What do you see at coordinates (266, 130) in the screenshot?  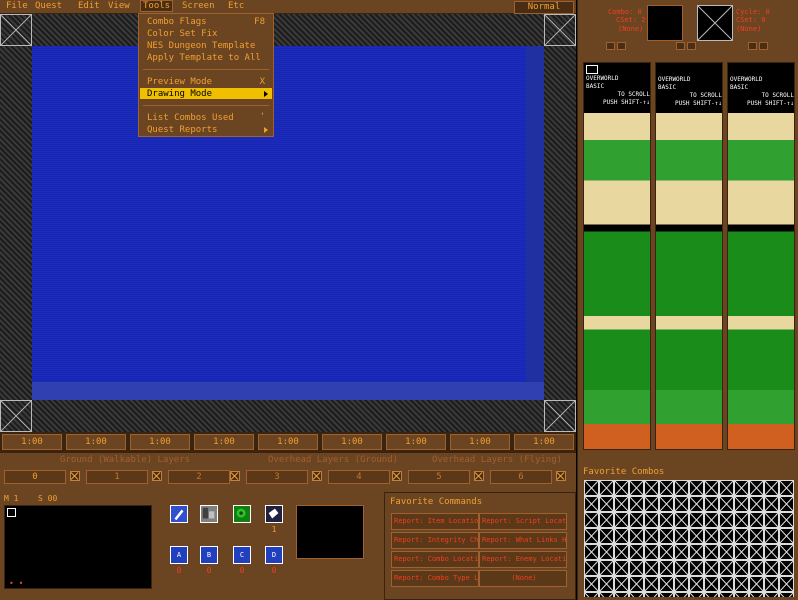 I see `submenu-arrow-icon` at bounding box center [266, 130].